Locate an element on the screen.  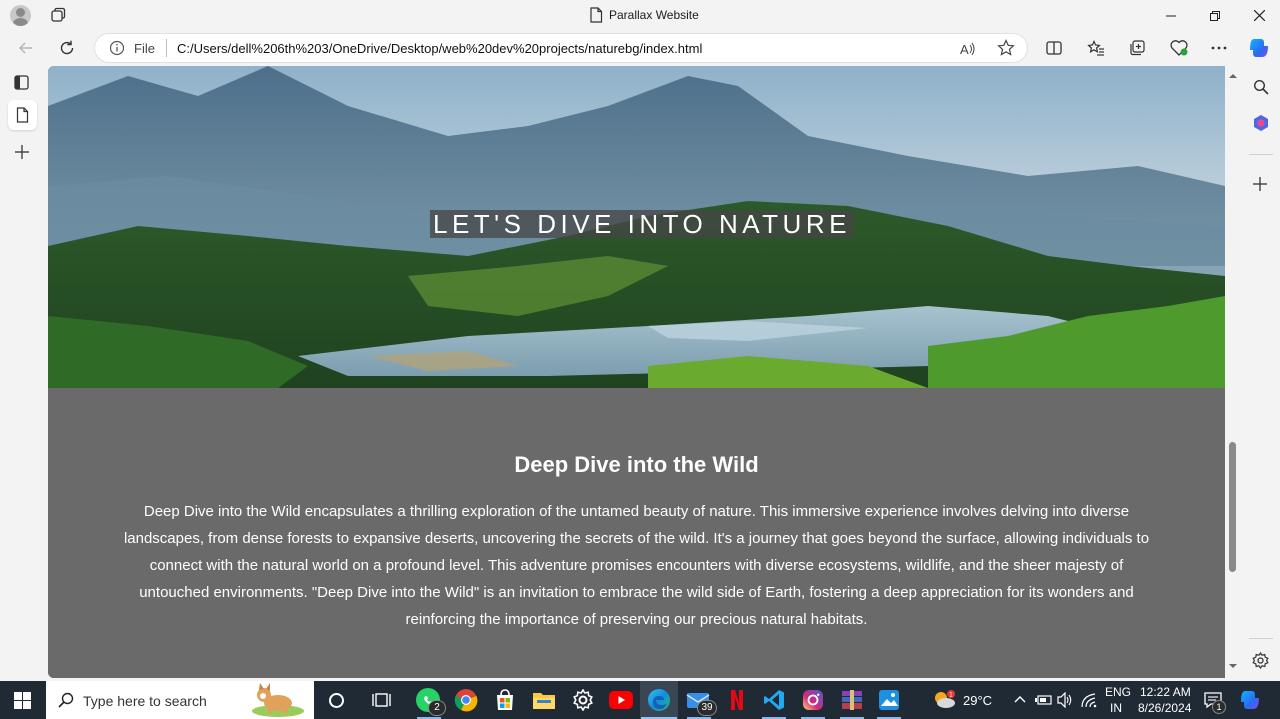
taskbar-search-placeholder: Type here to search is located at coordinates (145, 701).